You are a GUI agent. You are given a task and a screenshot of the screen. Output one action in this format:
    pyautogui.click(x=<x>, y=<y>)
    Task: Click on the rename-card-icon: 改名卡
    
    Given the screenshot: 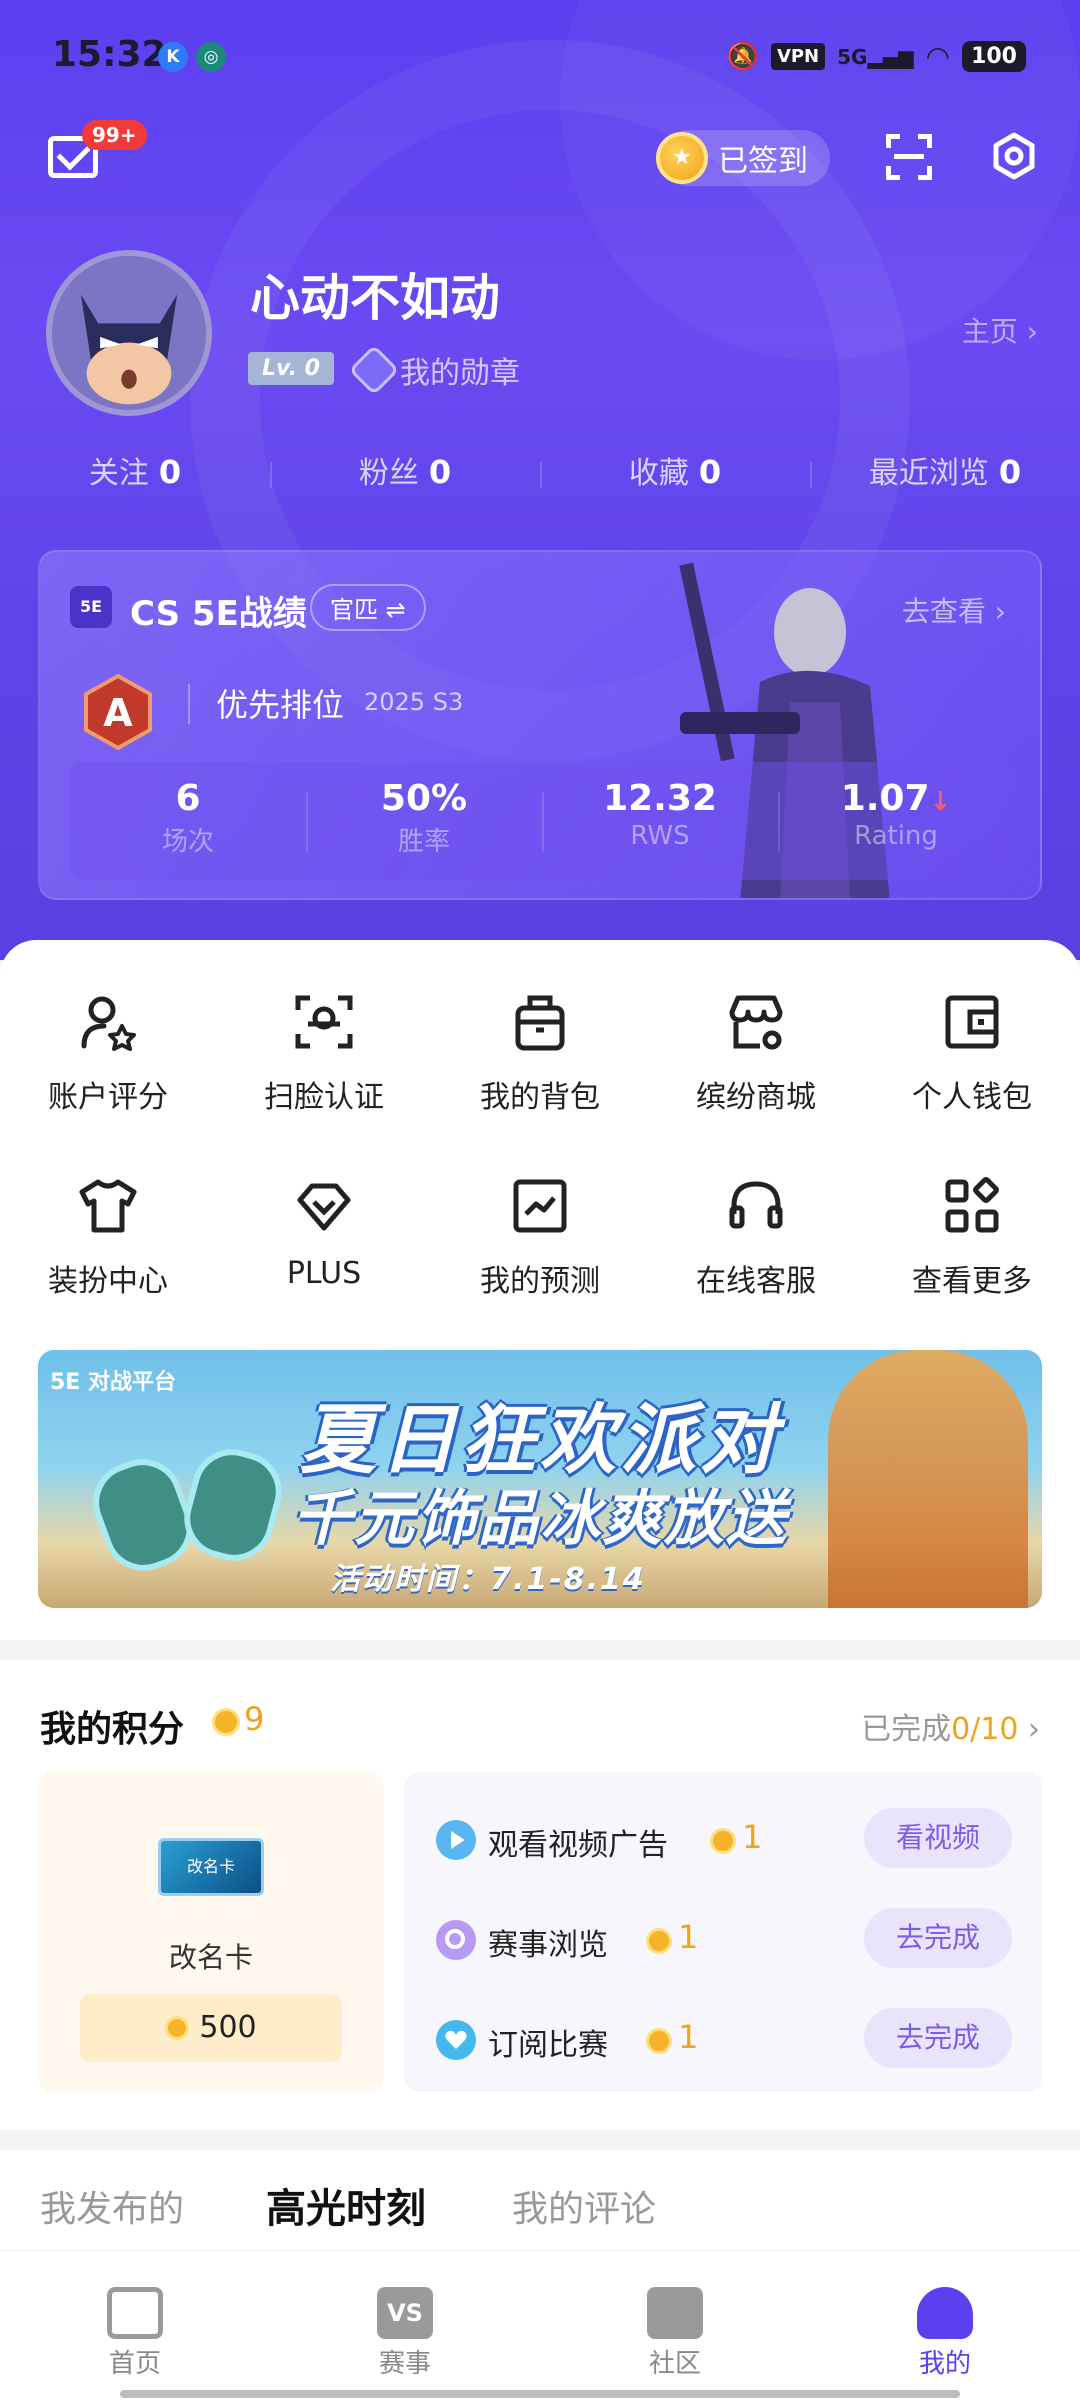 What is the action you would take?
    pyautogui.click(x=211, y=1867)
    